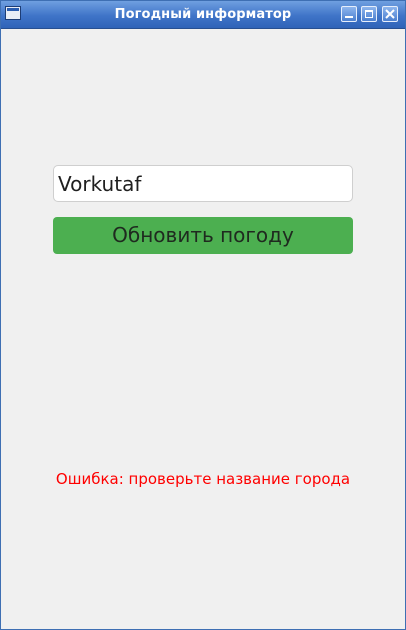  What do you see at coordinates (203, 183) in the screenshot?
I see `city-input` at bounding box center [203, 183].